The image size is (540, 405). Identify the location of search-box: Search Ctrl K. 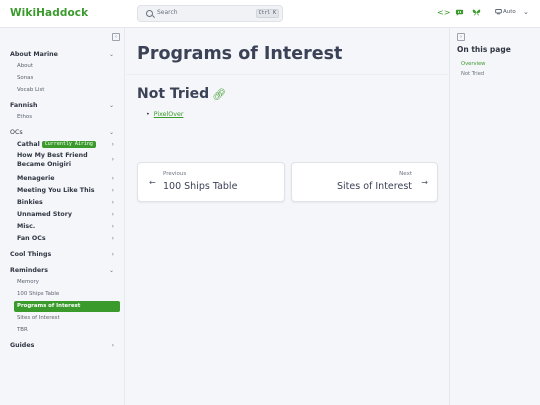
(210, 13).